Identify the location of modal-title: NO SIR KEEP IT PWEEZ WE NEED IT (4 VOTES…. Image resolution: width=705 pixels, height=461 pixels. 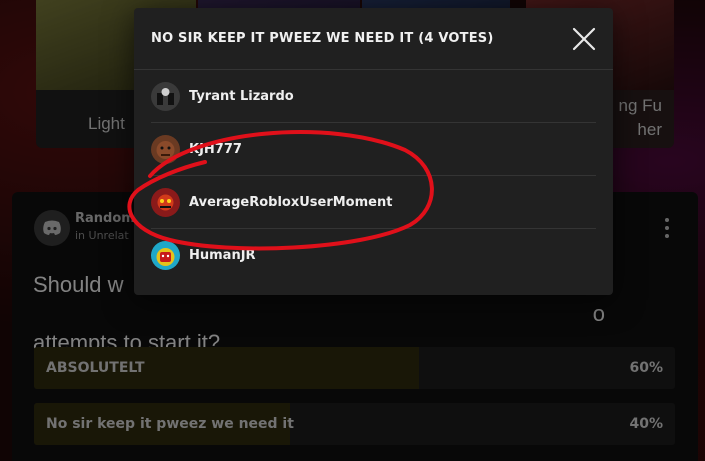
(322, 38).